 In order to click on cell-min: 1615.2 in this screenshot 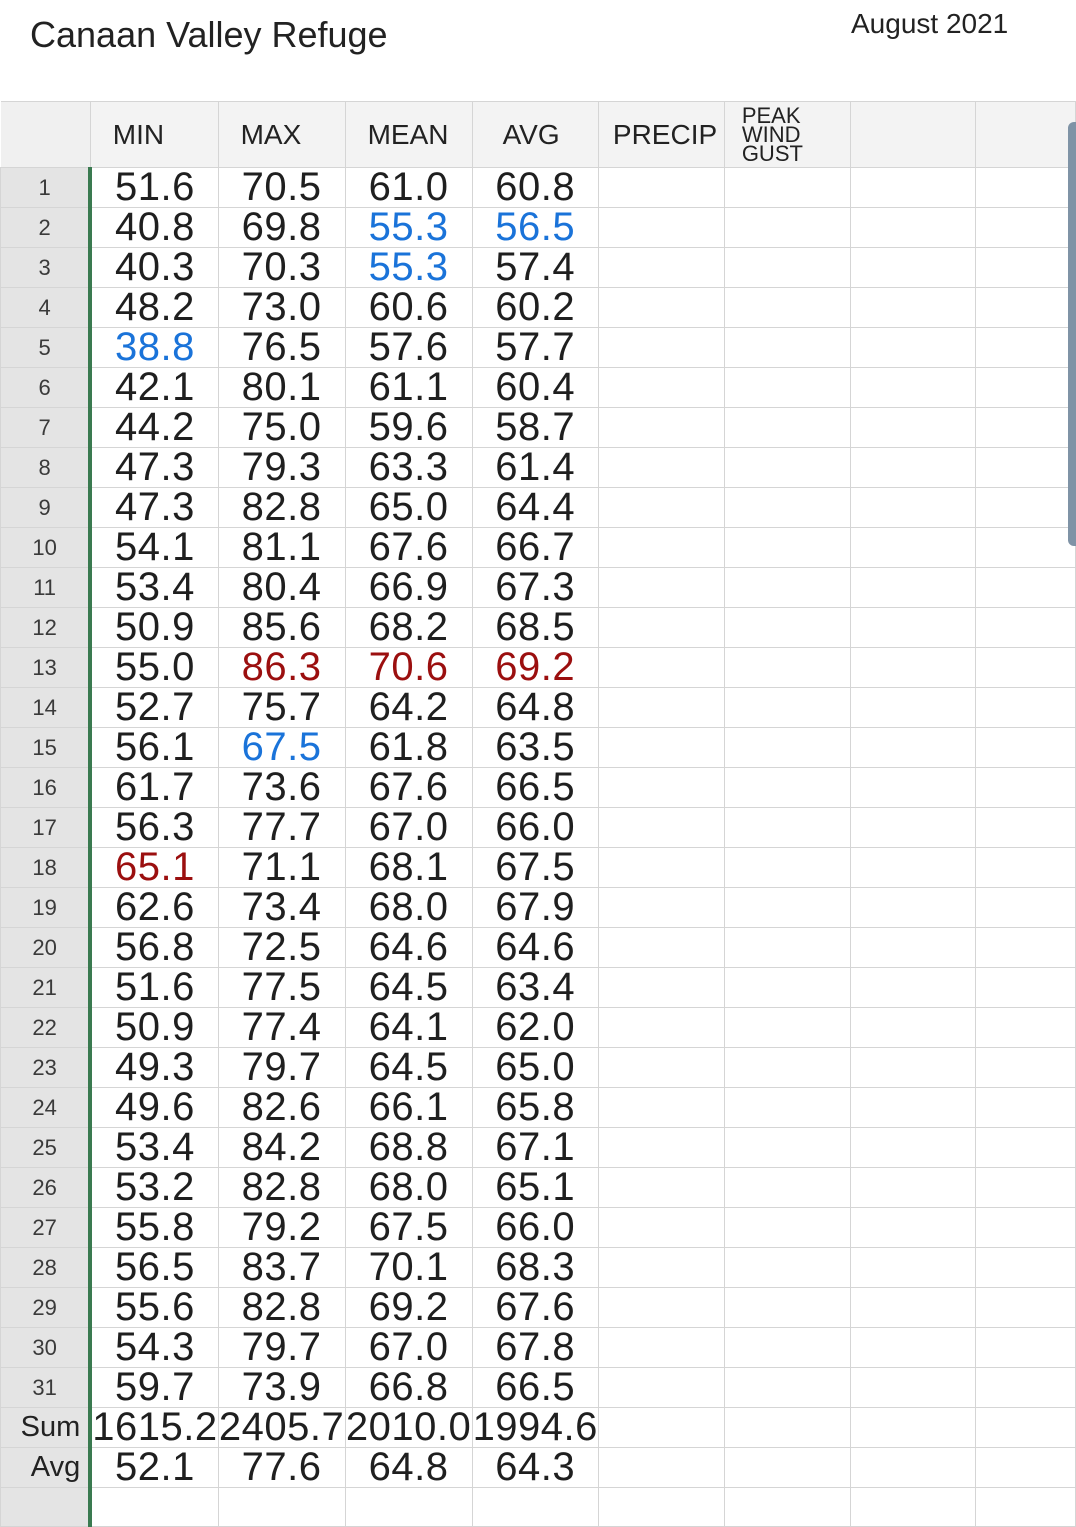, I will do `click(154, 1427)`.